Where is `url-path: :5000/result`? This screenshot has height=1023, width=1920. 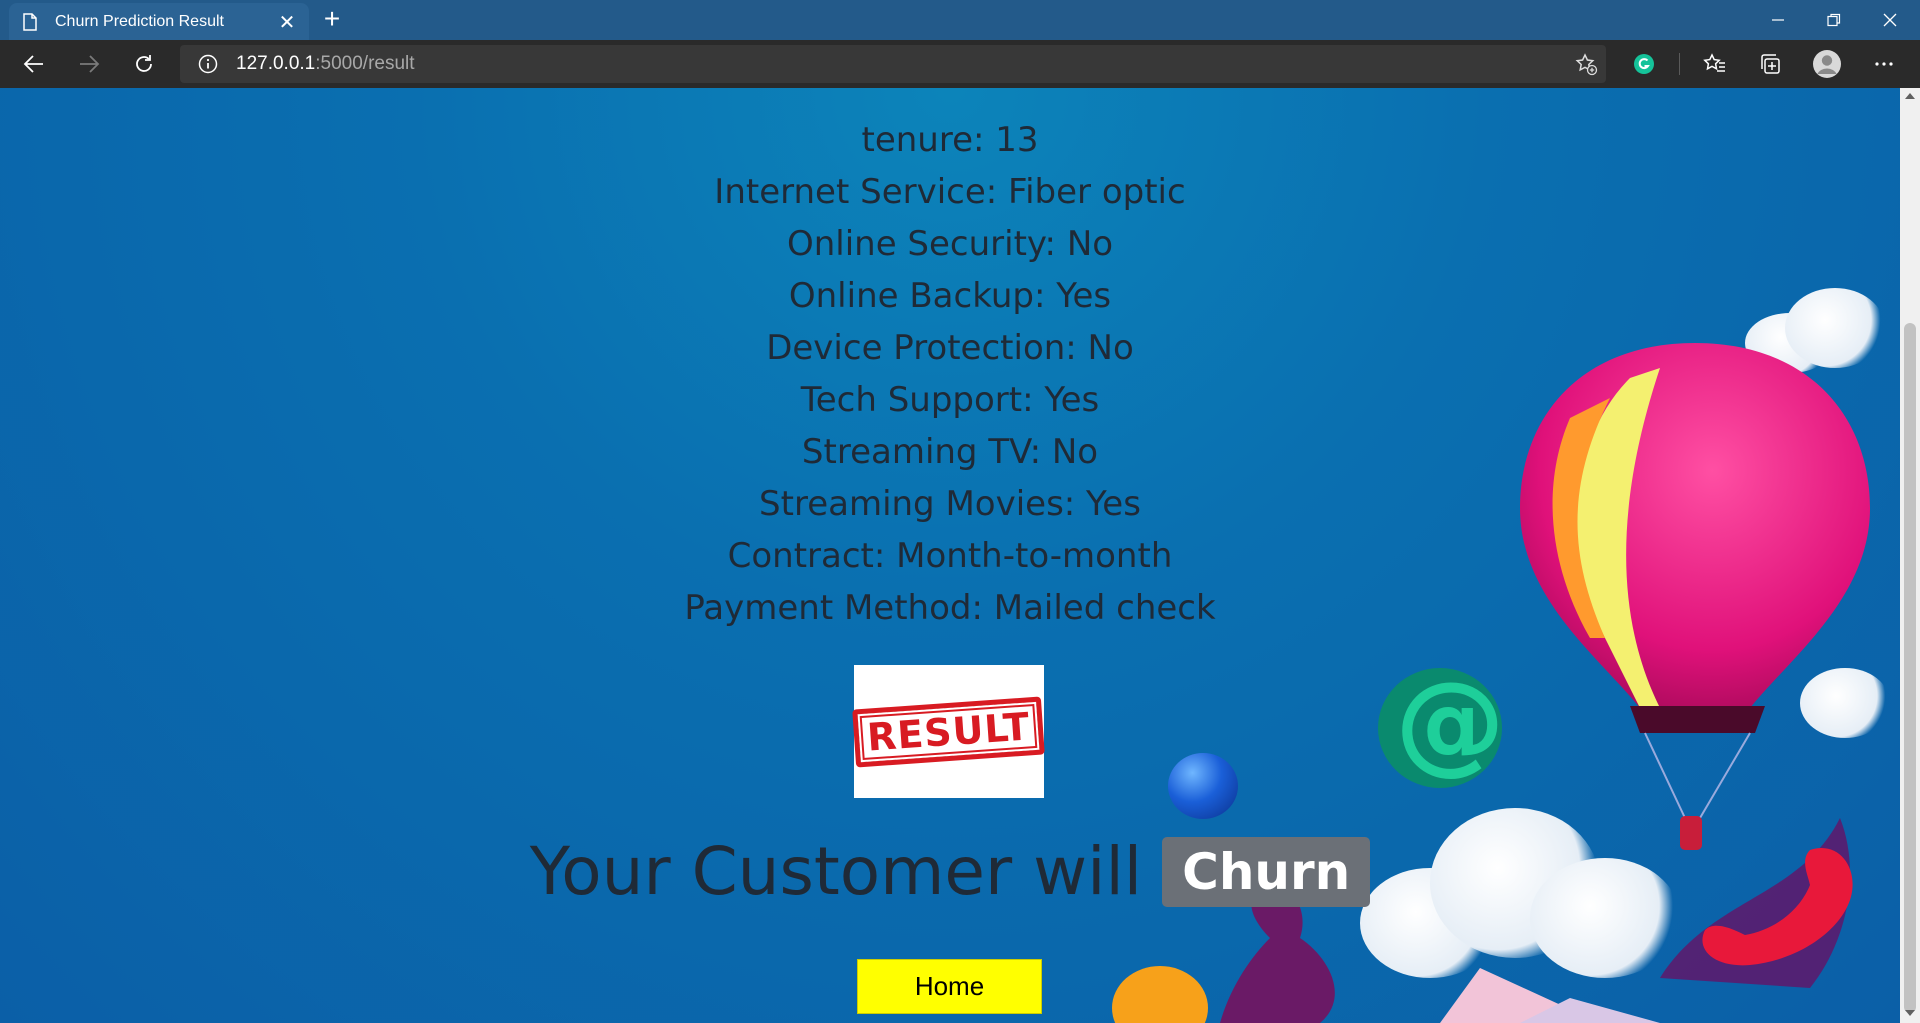 url-path: :5000/result is located at coordinates (365, 63).